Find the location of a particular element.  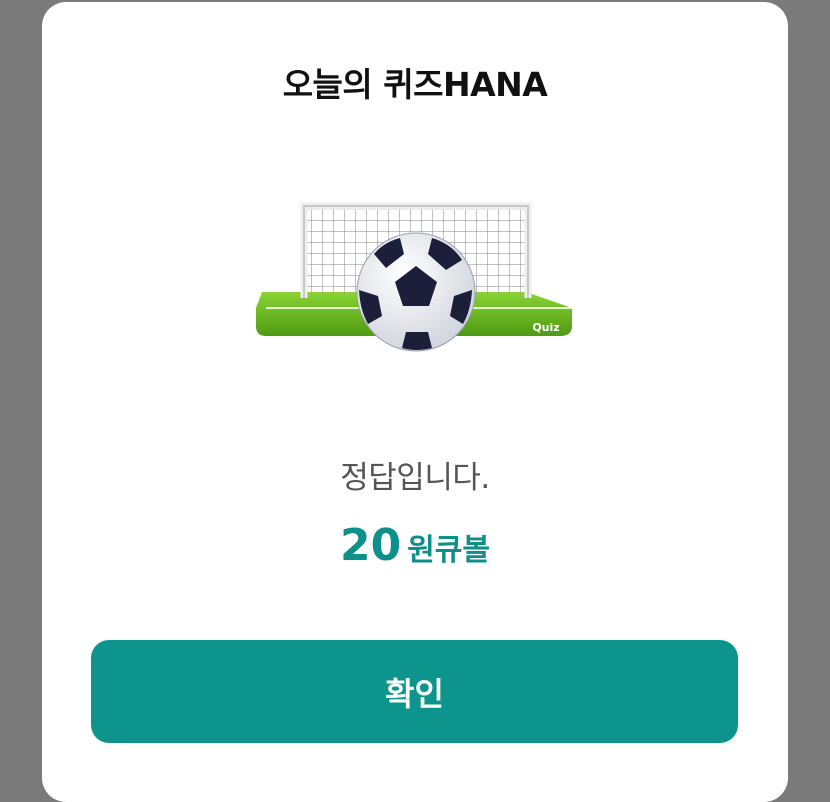

reward-value: 20 is located at coordinates (370, 545).